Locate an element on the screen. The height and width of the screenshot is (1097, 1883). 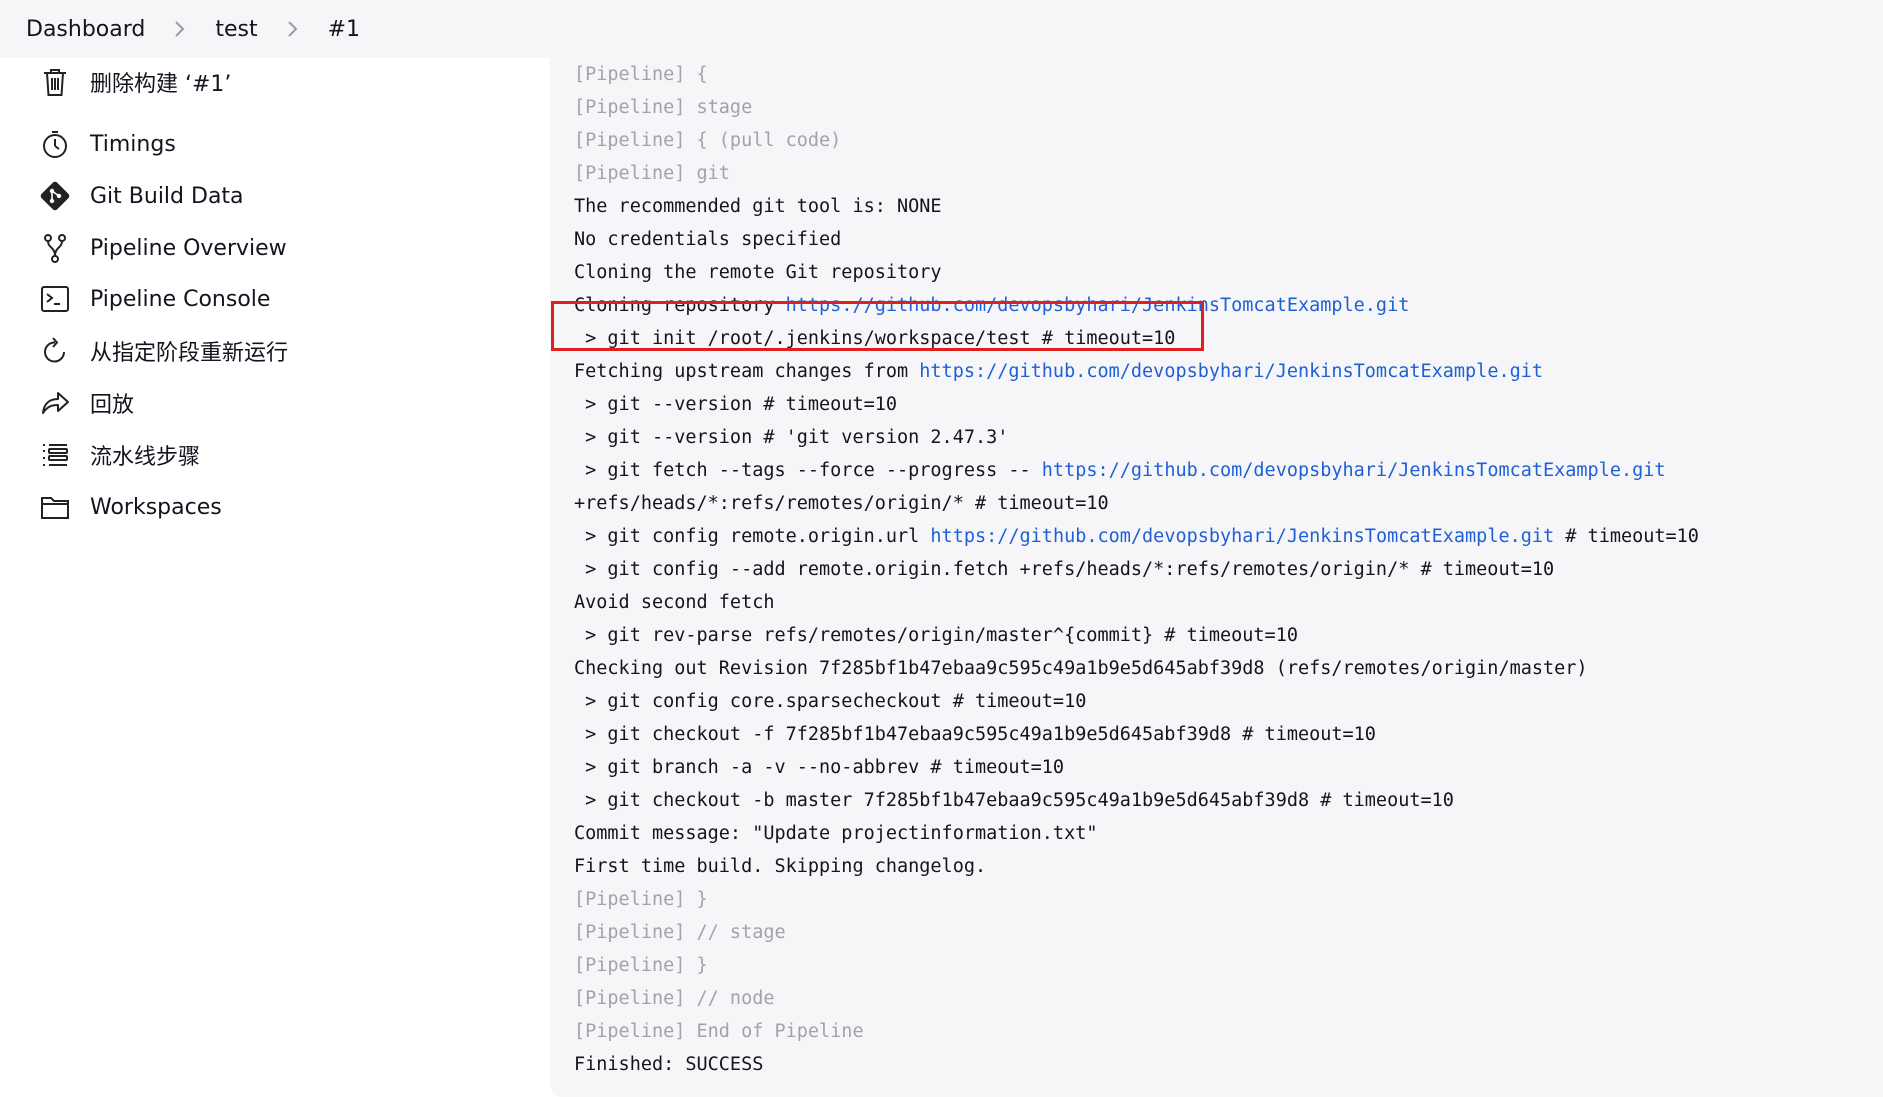
sidebar-item-workspaces: Workspaces is located at coordinates (130, 507).